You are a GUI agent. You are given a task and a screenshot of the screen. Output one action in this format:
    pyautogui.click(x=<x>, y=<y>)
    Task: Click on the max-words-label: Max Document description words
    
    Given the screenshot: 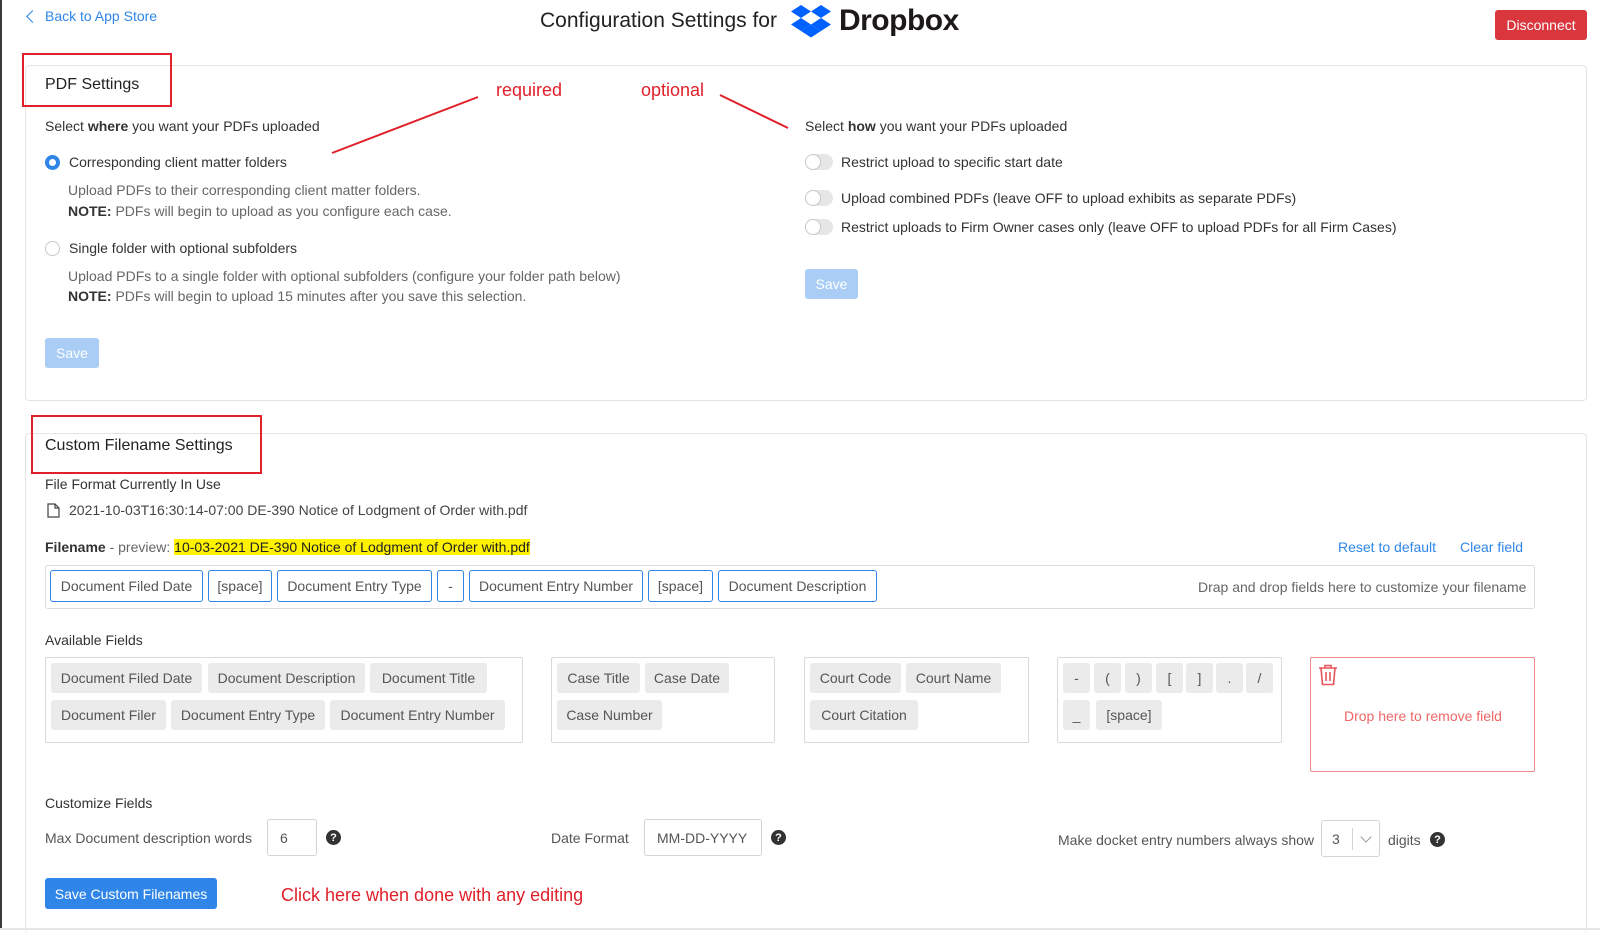 What is the action you would take?
    pyautogui.click(x=148, y=838)
    